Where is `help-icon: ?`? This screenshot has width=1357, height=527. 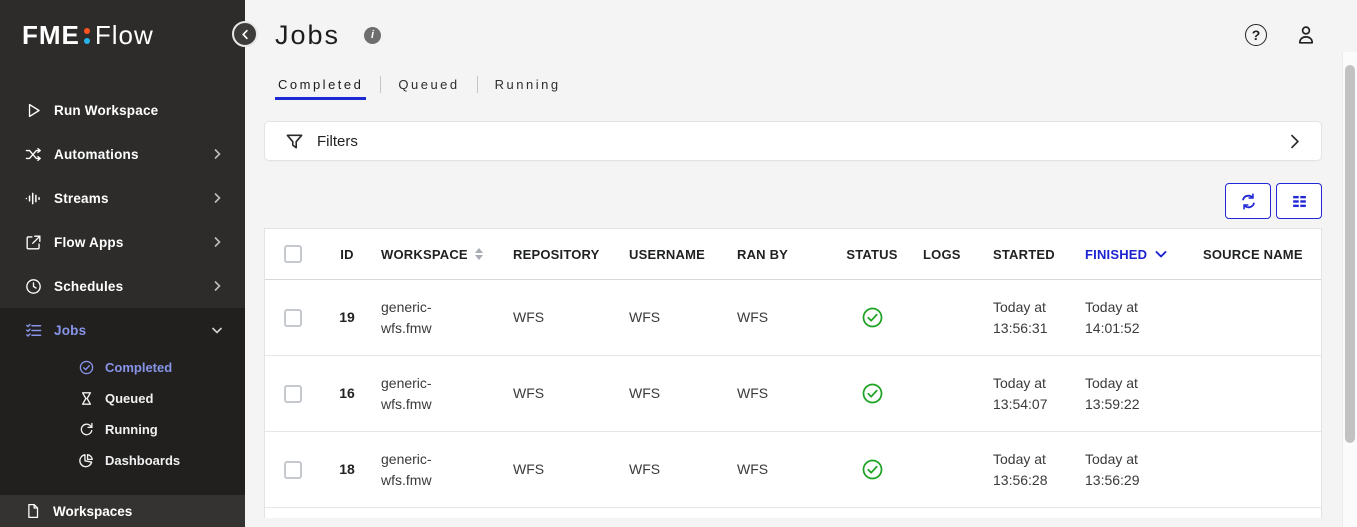
help-icon: ? is located at coordinates (1256, 35).